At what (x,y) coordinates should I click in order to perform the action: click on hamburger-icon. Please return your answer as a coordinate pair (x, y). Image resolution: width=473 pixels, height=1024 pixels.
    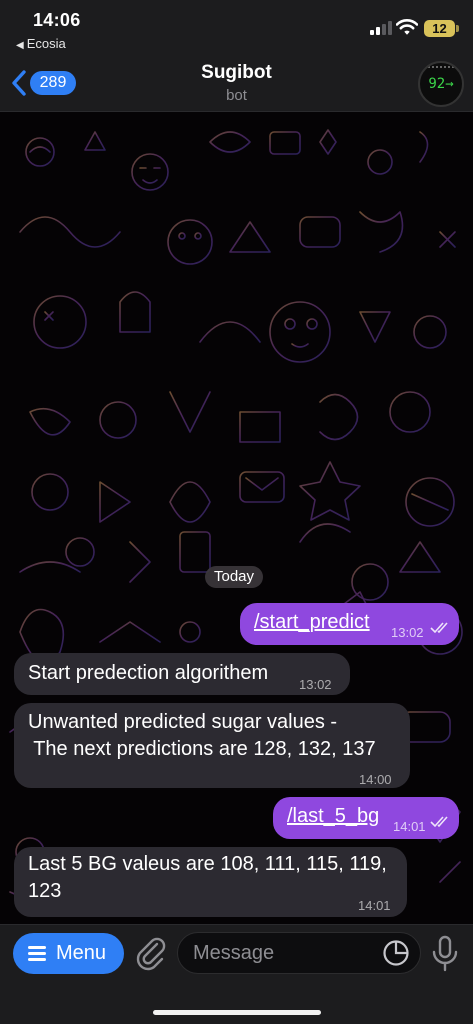
    Looking at the image, I should click on (37, 953).